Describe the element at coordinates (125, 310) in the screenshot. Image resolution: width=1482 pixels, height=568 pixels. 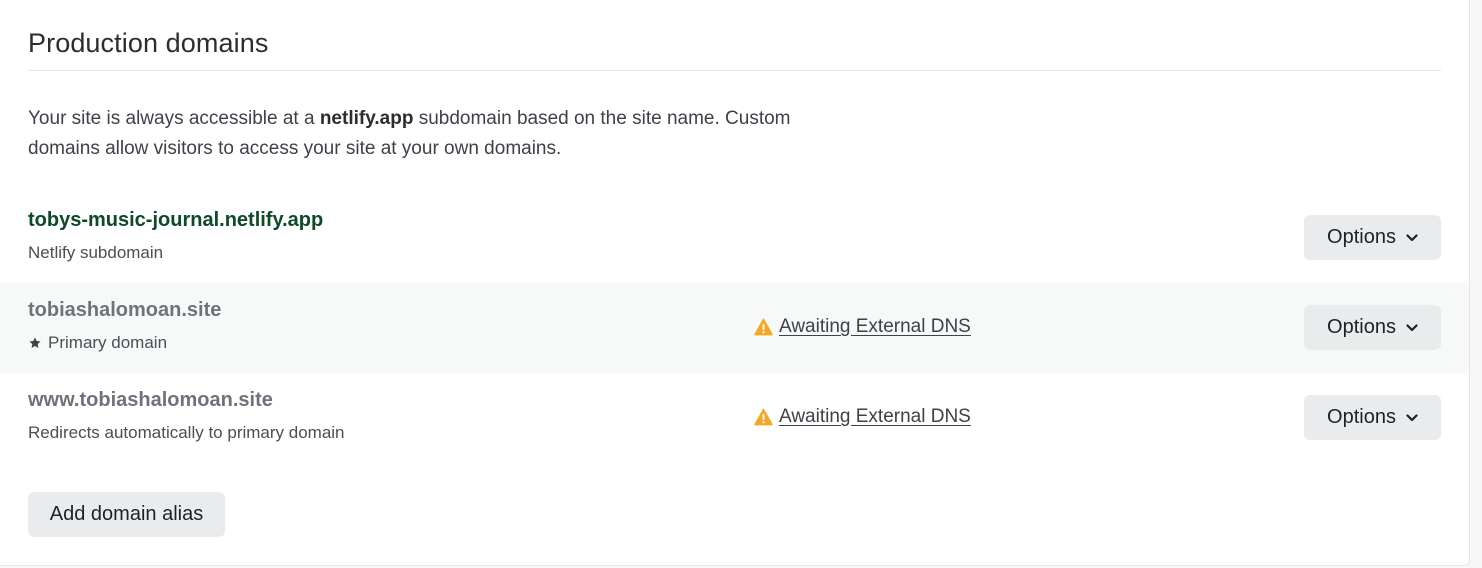
I see `domain-name: tobiashalomoan.site` at that location.